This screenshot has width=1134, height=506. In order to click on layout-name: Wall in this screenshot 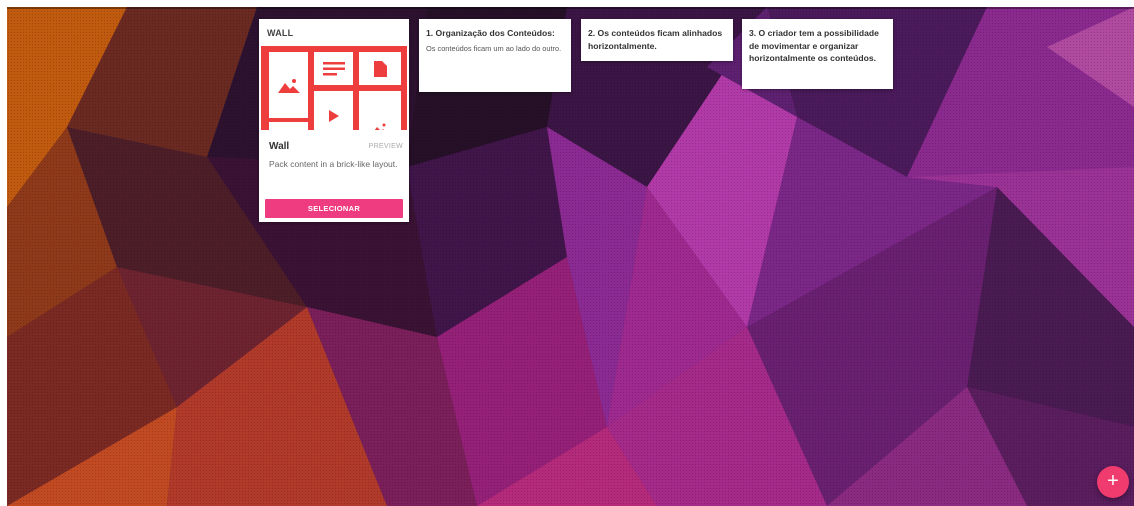, I will do `click(279, 146)`.